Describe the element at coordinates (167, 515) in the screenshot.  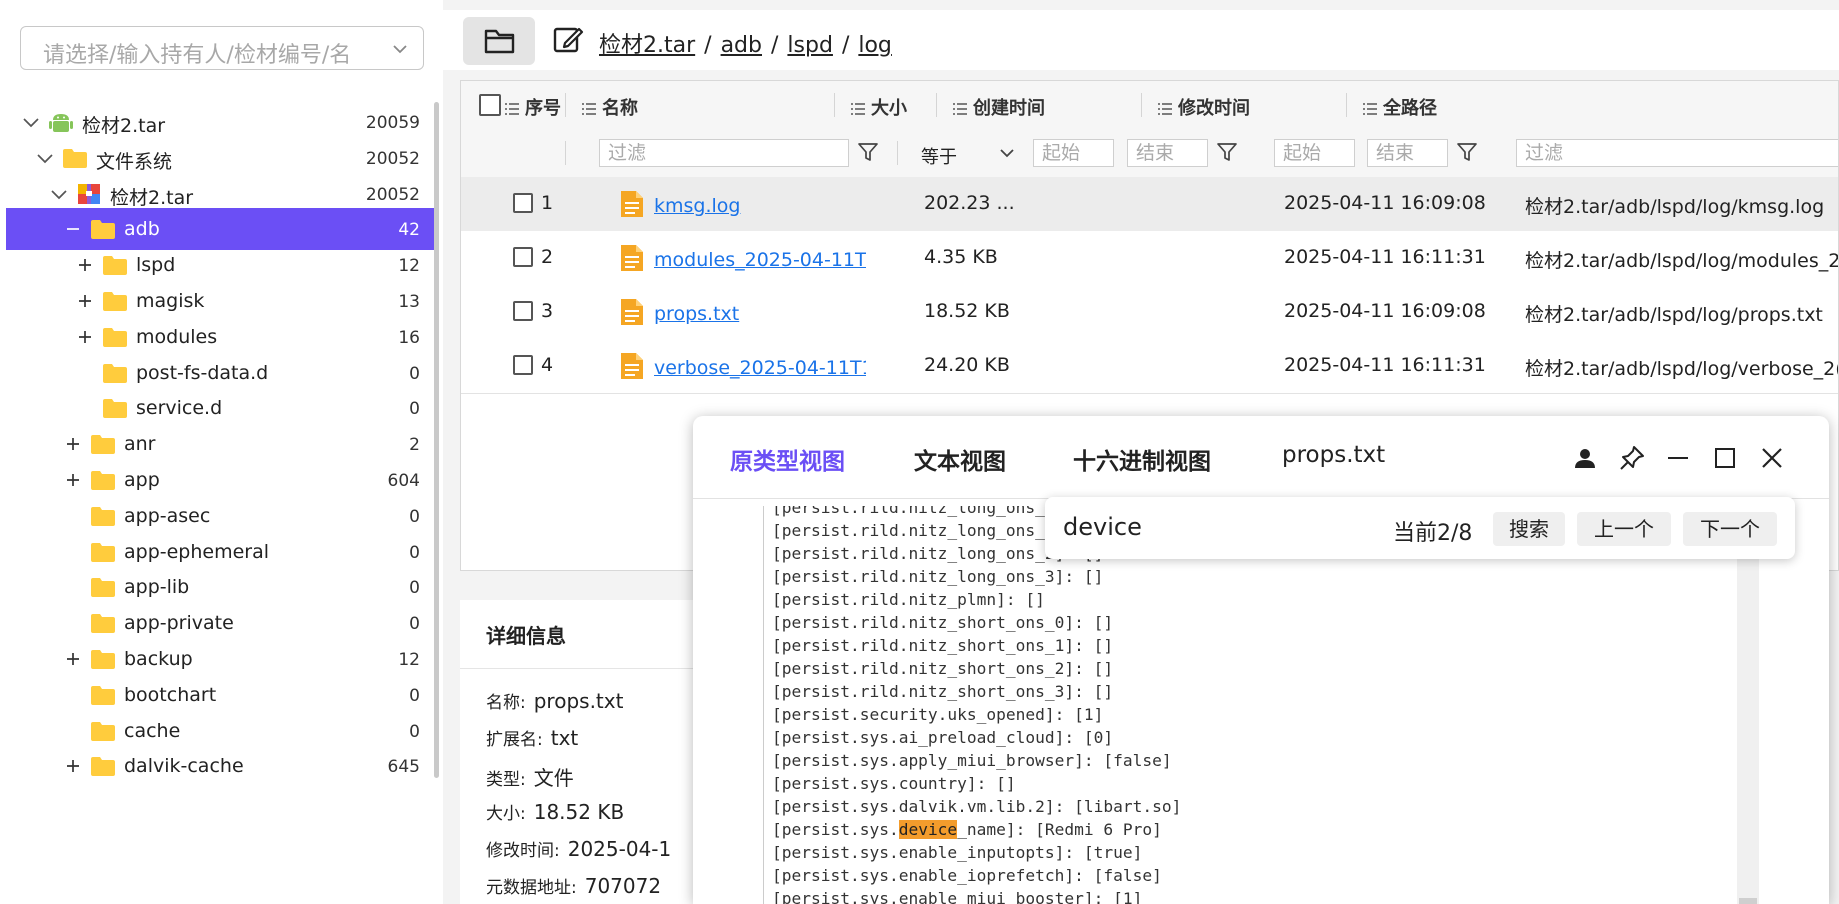
I see `tree-item-label: app-asec` at that location.